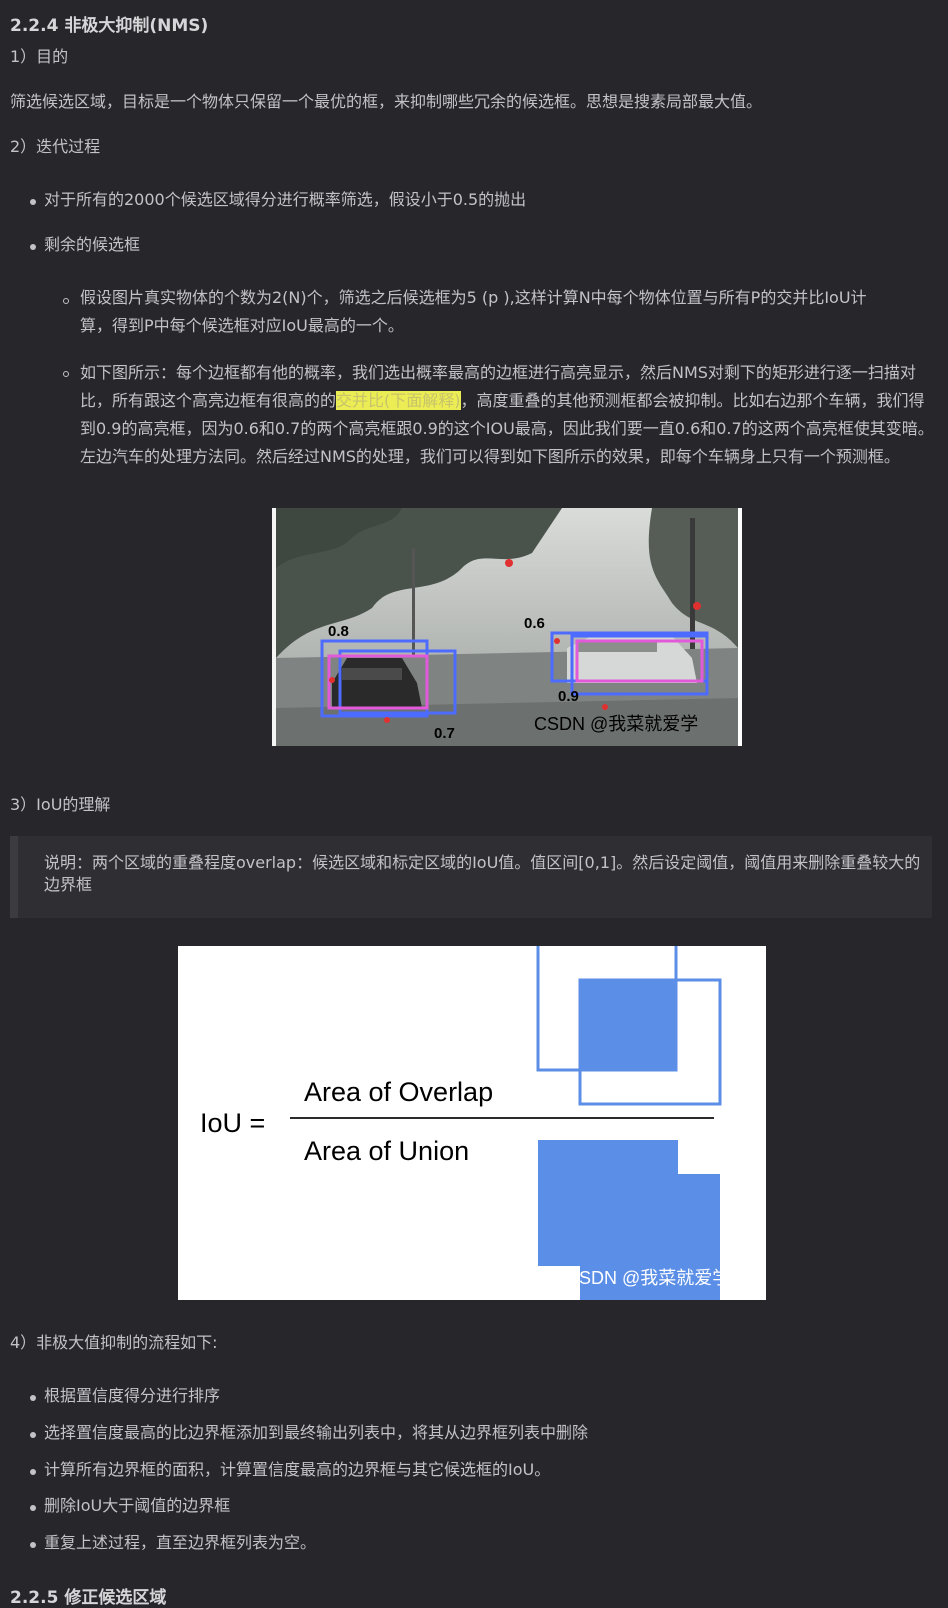  I want to click on iou-title: 3）IoU的理解, so click(60, 804).